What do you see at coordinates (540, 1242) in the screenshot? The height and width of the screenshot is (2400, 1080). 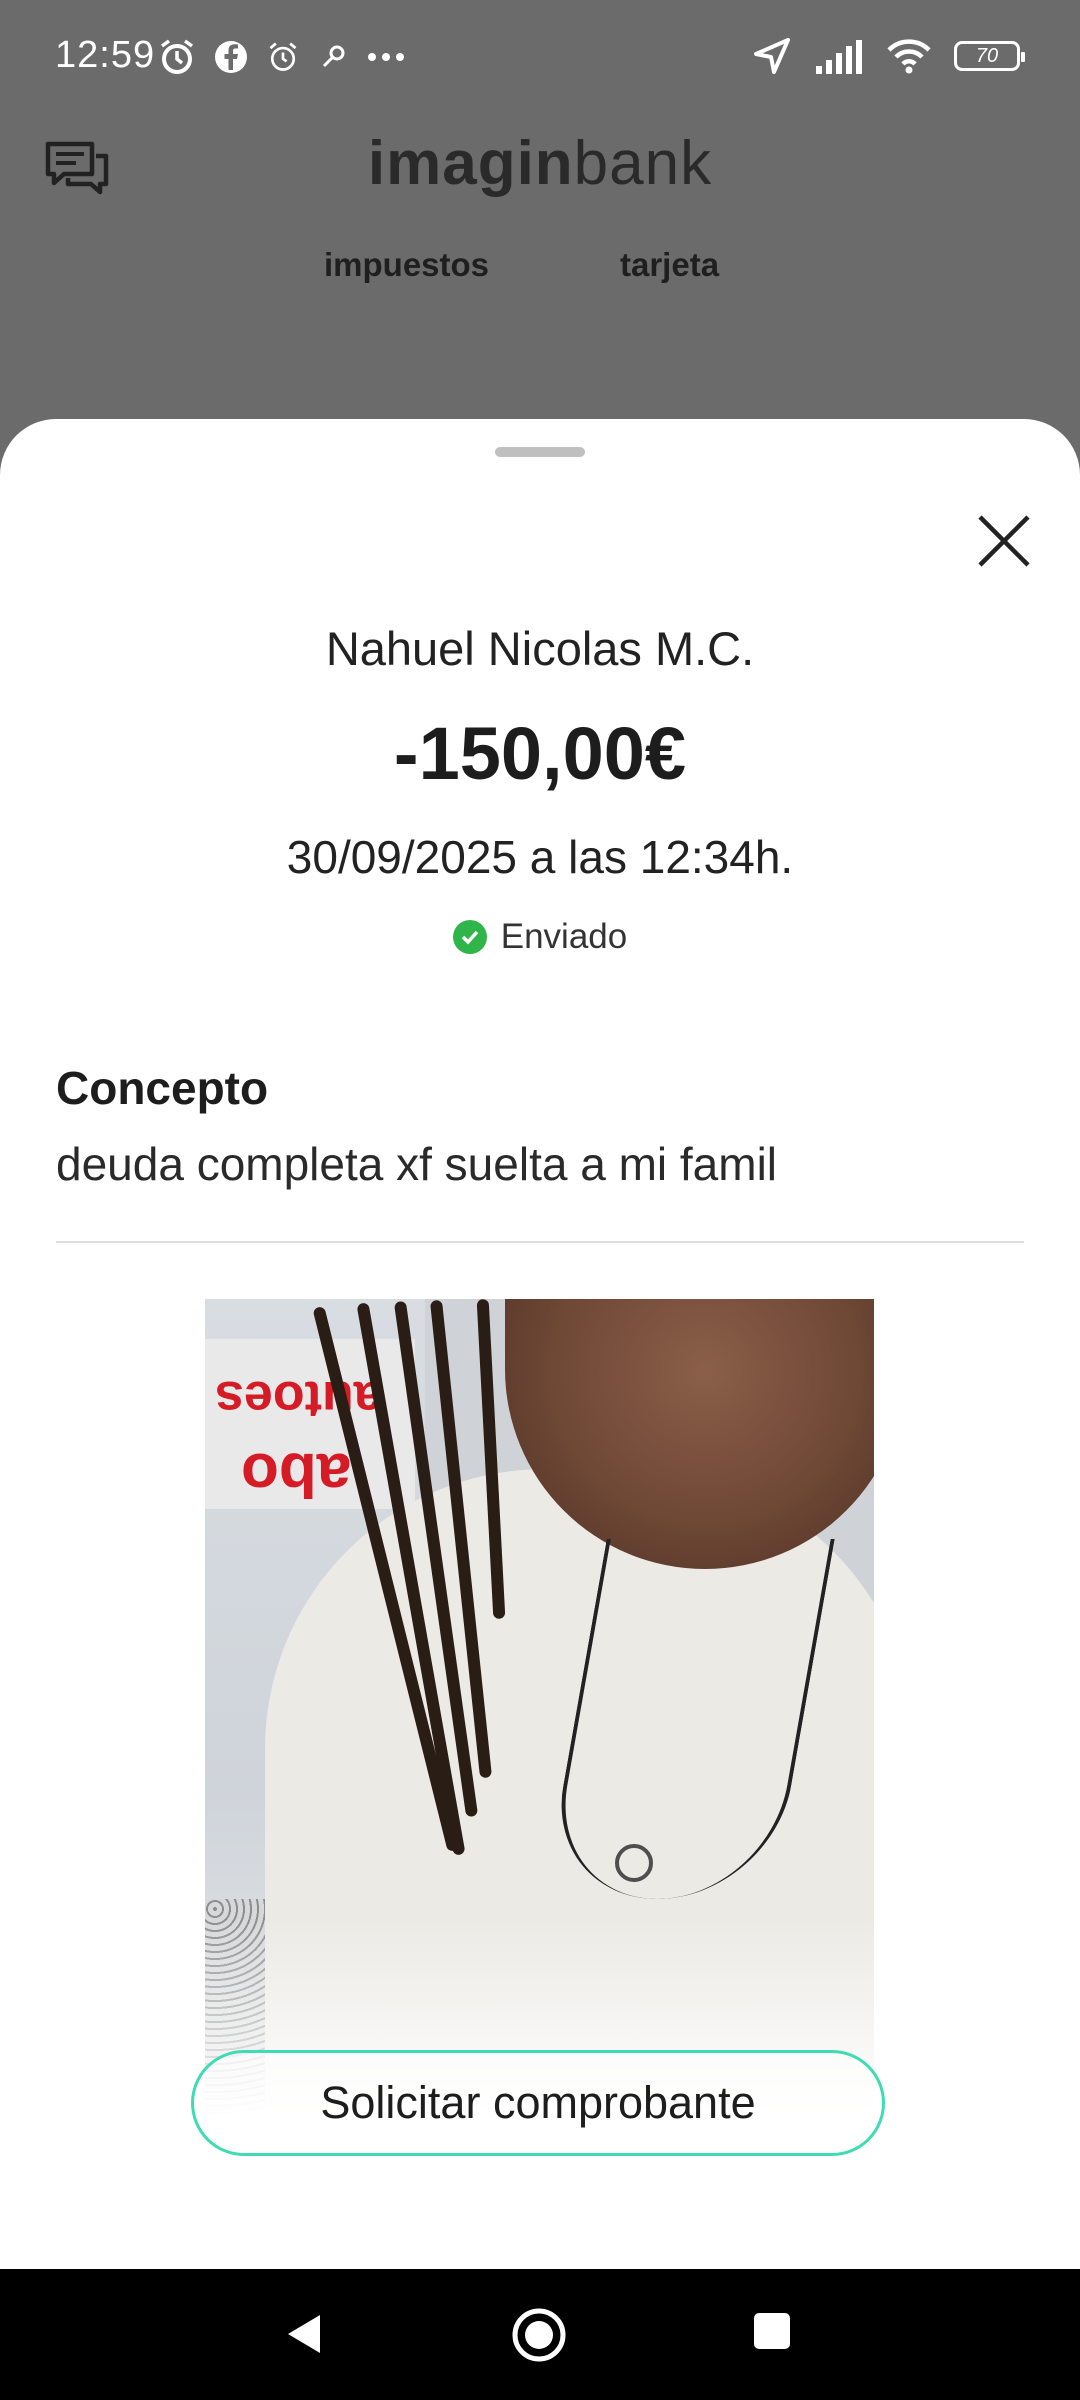 I see `divider` at bounding box center [540, 1242].